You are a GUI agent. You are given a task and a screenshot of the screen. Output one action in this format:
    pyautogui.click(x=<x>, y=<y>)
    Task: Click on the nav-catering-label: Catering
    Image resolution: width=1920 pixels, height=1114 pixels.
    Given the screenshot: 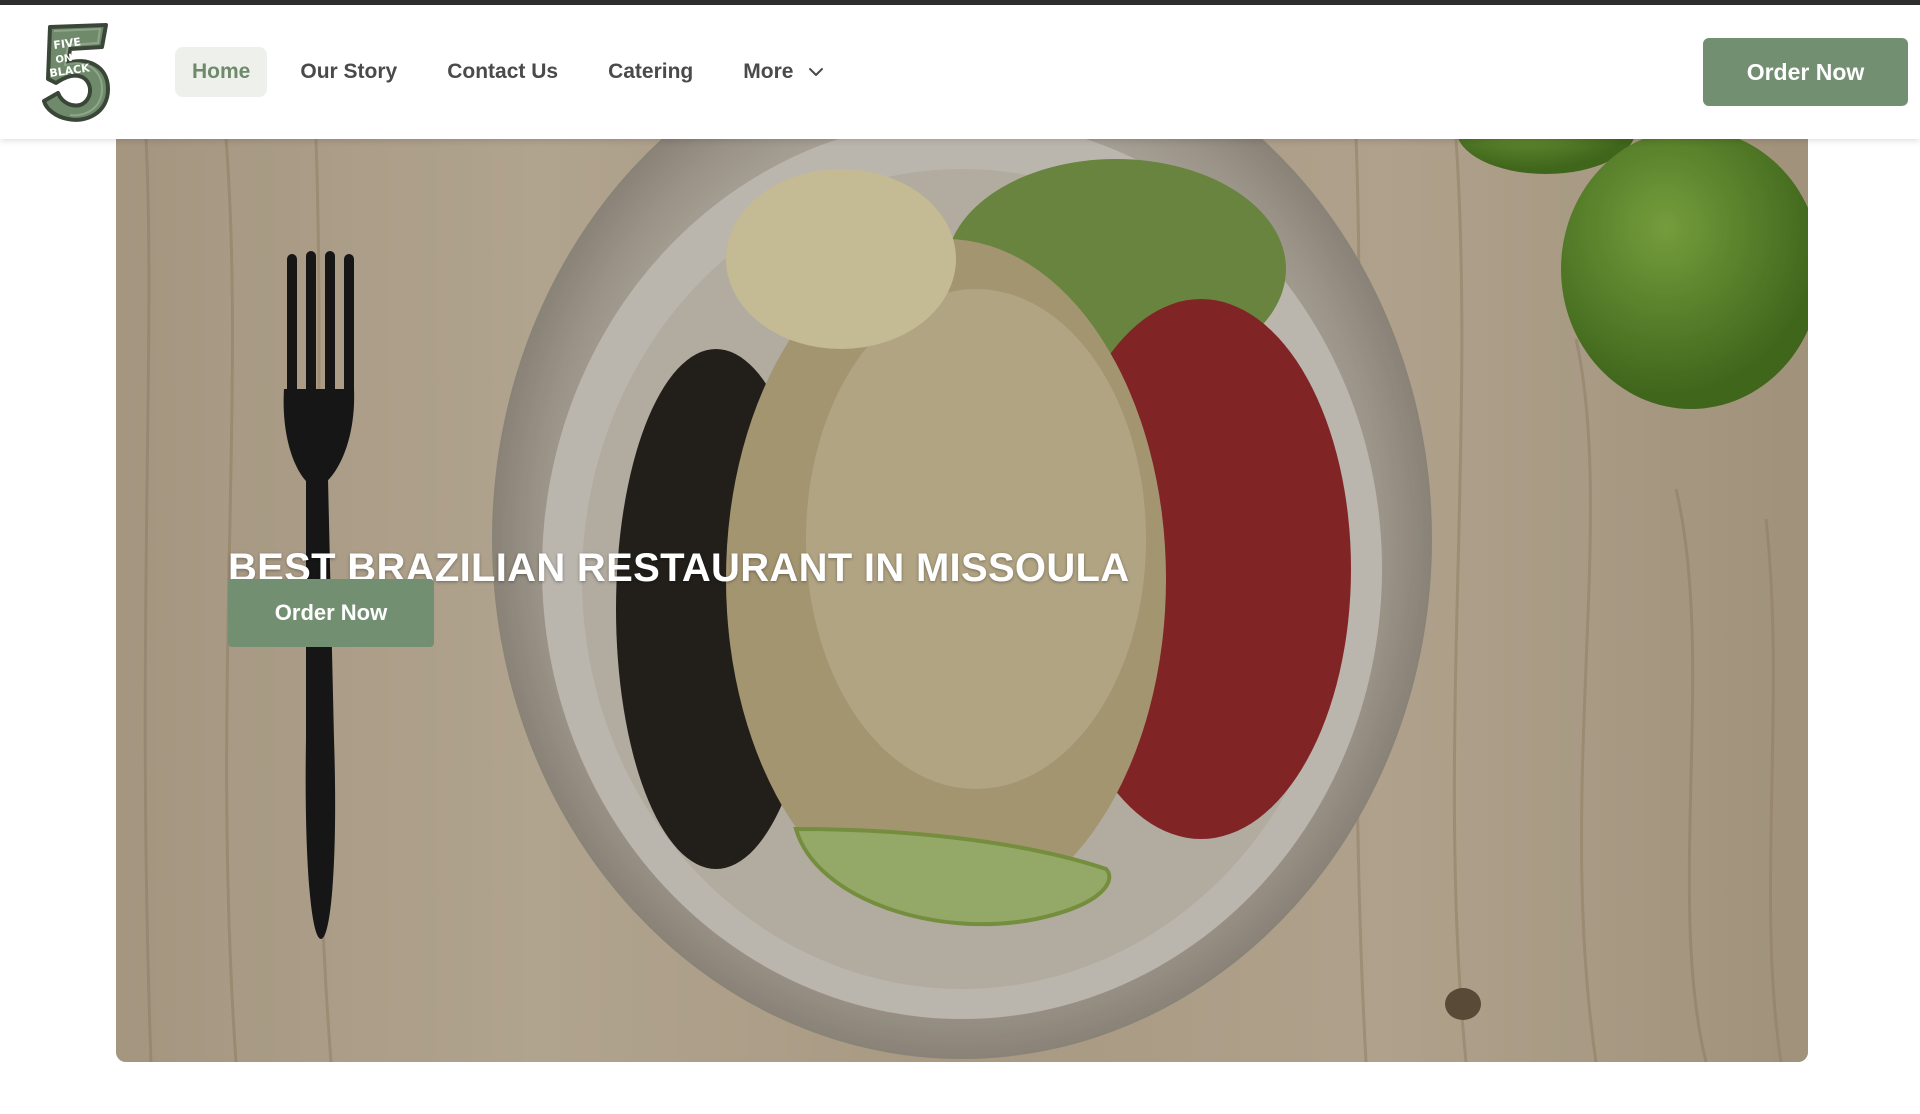 What is the action you would take?
    pyautogui.click(x=651, y=71)
    